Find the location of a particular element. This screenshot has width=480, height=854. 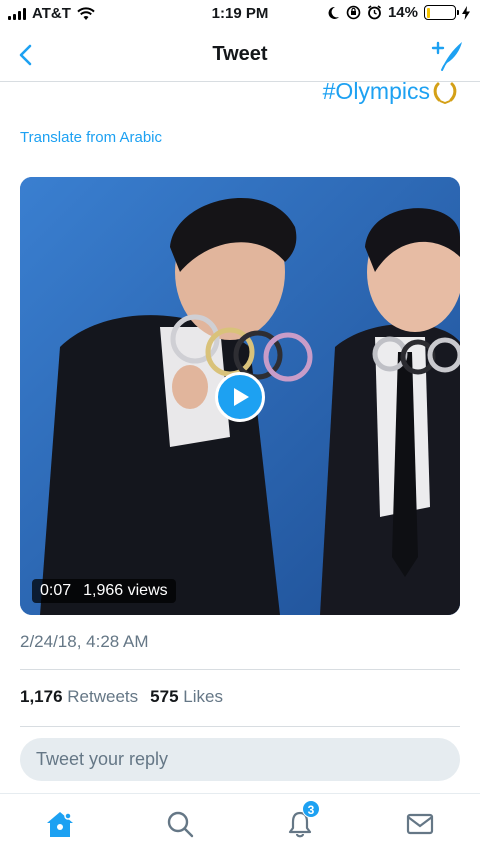

video-info-badge: 0:07 1,966 views is located at coordinates (104, 591).